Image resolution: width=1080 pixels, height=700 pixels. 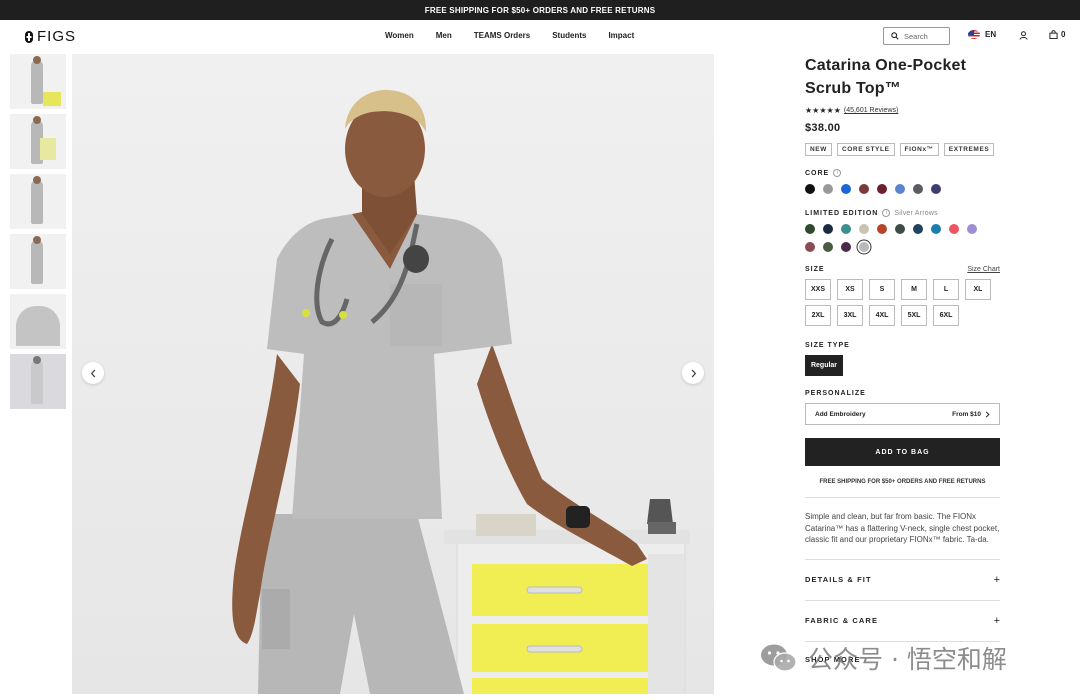 What do you see at coordinates (916, 213) in the screenshot?
I see `selected-color-name: Silver Arrows` at bounding box center [916, 213].